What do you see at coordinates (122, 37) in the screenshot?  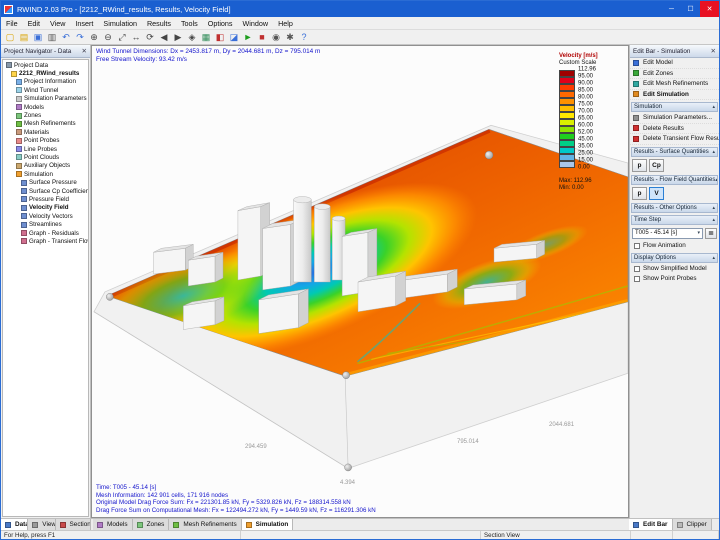 I see `zoom-extents-icon: ⤢` at bounding box center [122, 37].